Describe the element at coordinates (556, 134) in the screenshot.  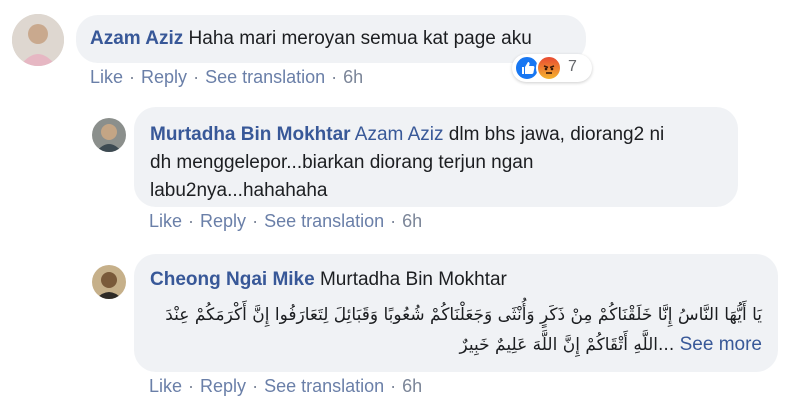
I see `comment-text-line1: dlm bhs jawa, diorang2 ni` at that location.